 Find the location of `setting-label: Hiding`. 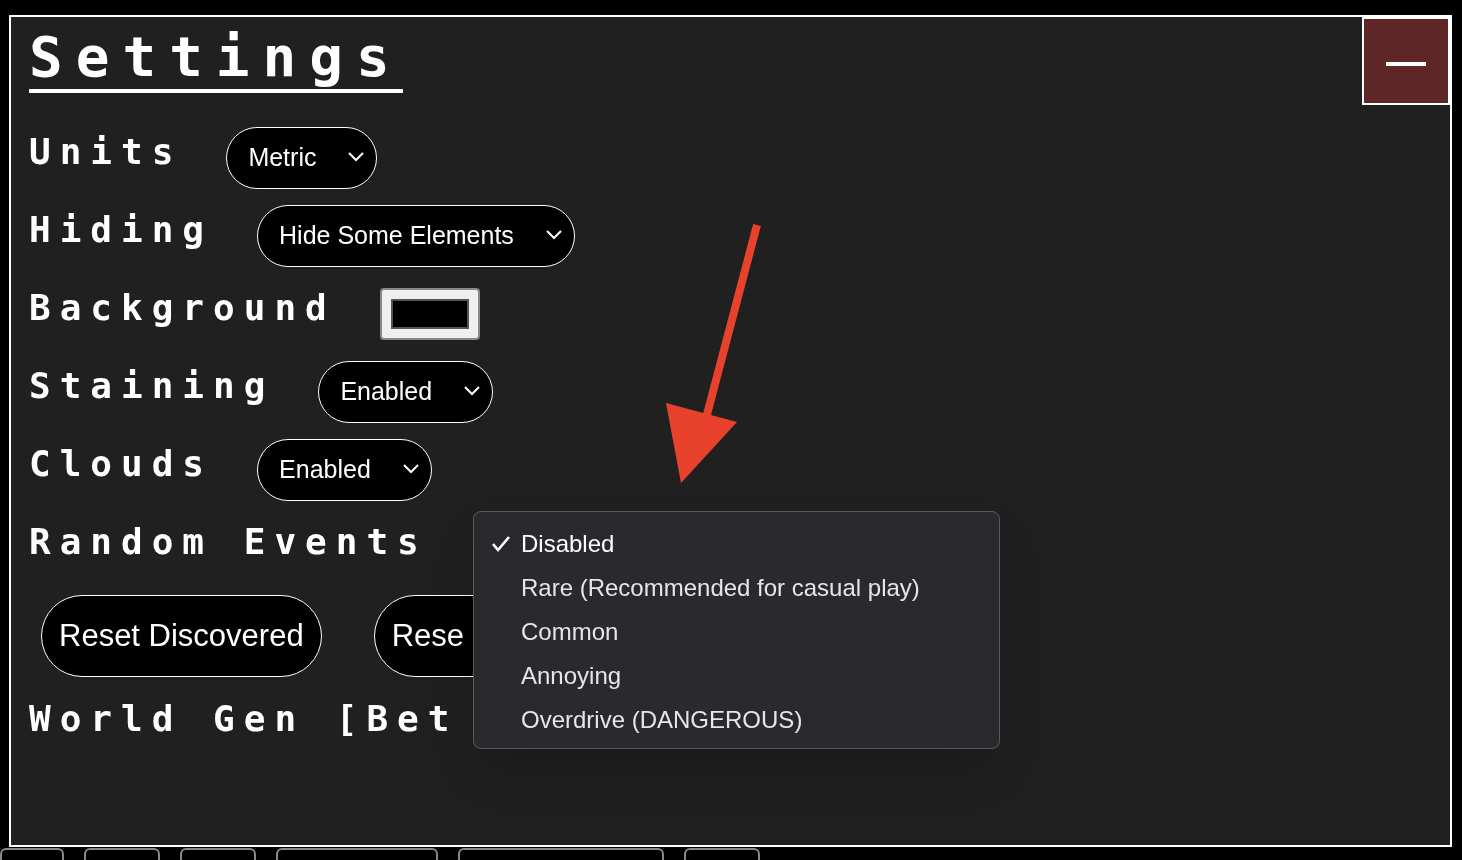

setting-label: Hiding is located at coordinates (121, 230).